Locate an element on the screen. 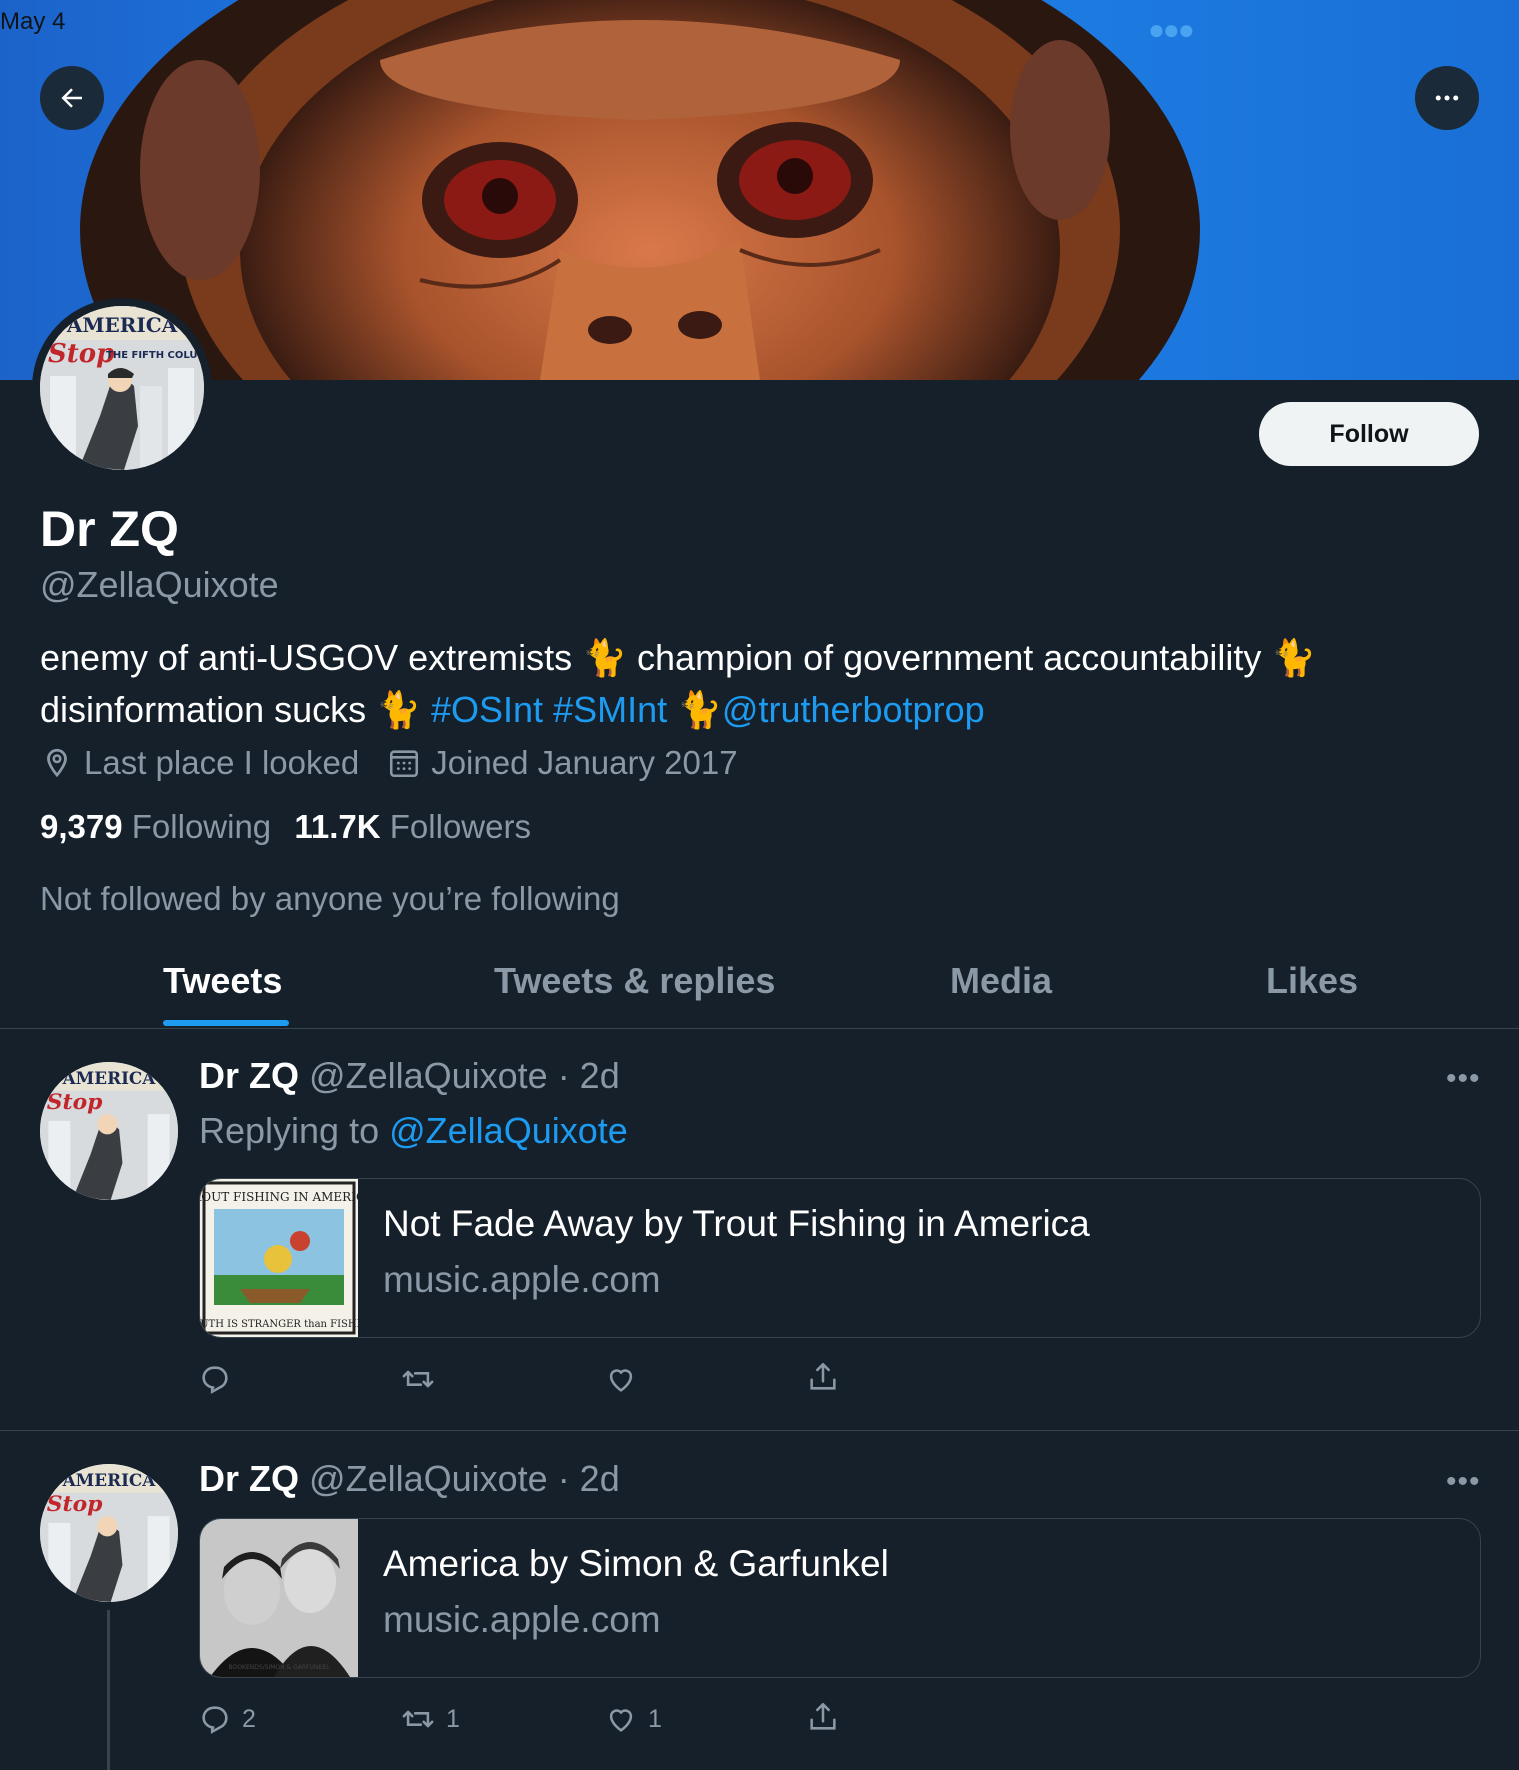 The width and height of the screenshot is (1519, 1770). retweet-button is located at coordinates (423, 1379).